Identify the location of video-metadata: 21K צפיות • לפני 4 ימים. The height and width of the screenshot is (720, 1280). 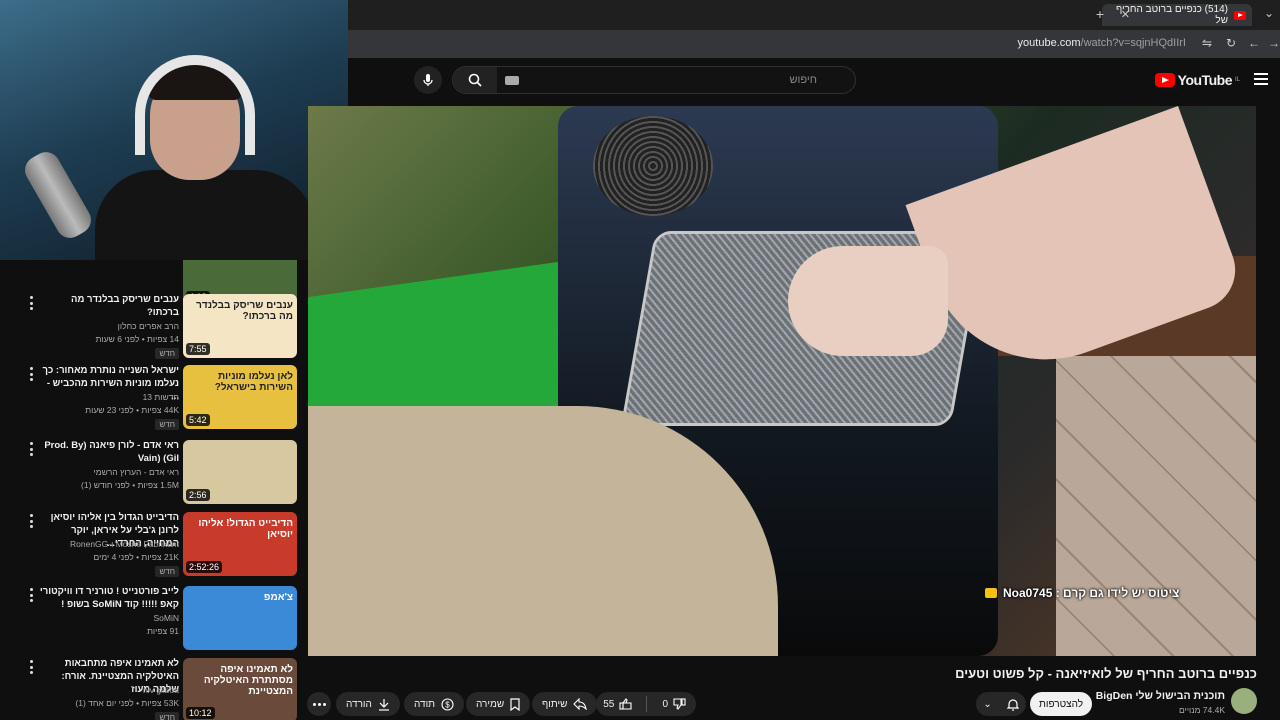
(136, 557).